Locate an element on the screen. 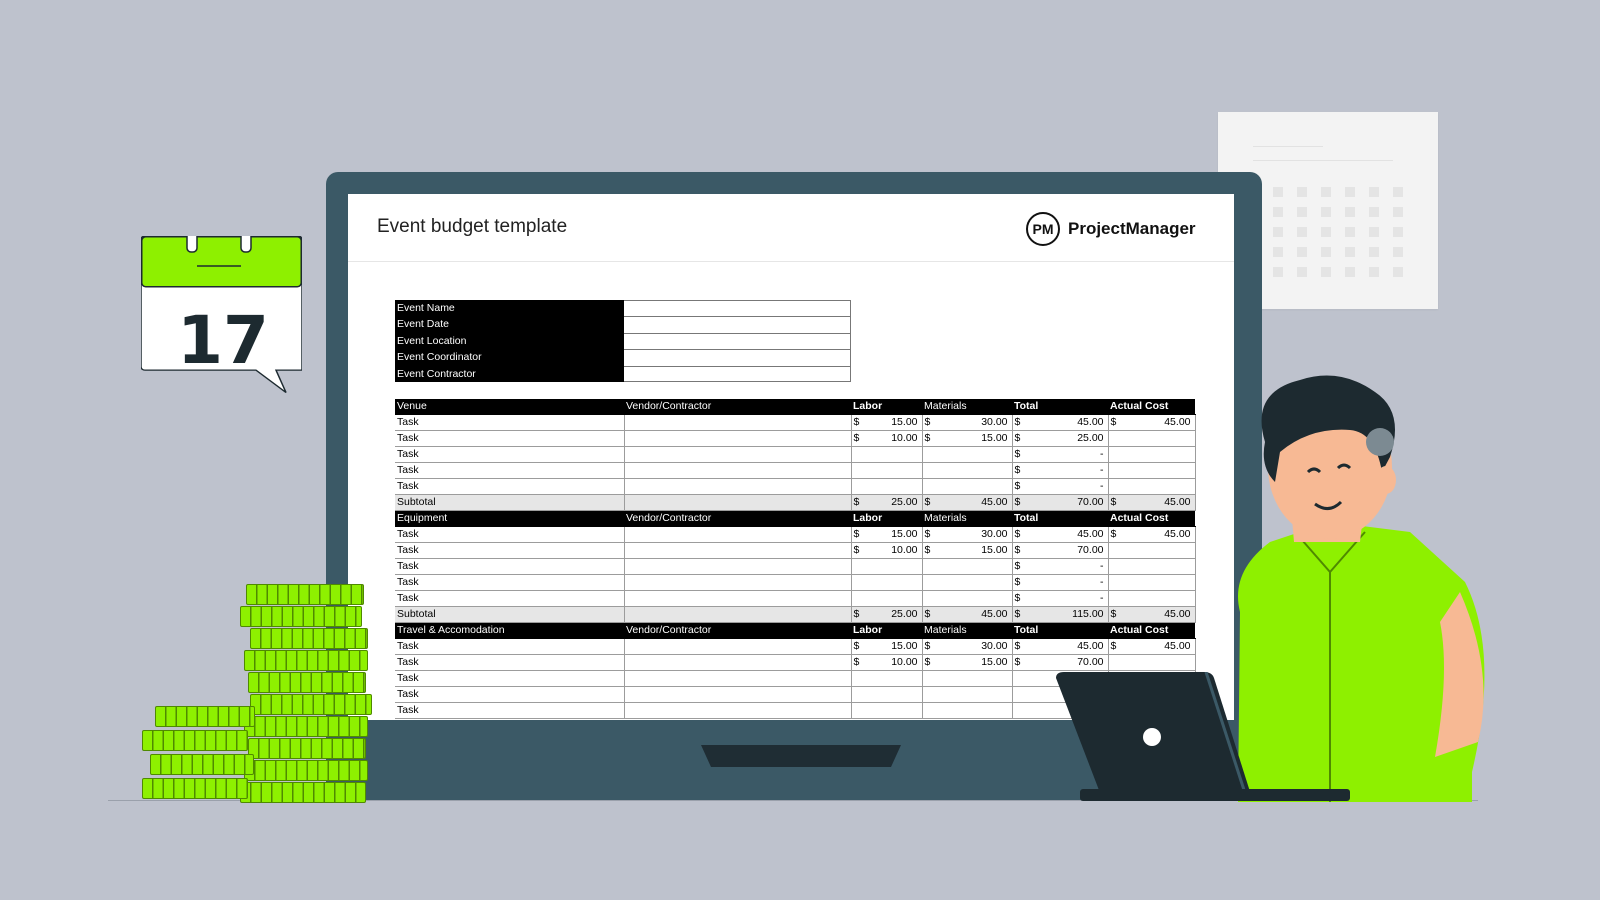  total-cell: $25.00 is located at coordinates (1060, 438).